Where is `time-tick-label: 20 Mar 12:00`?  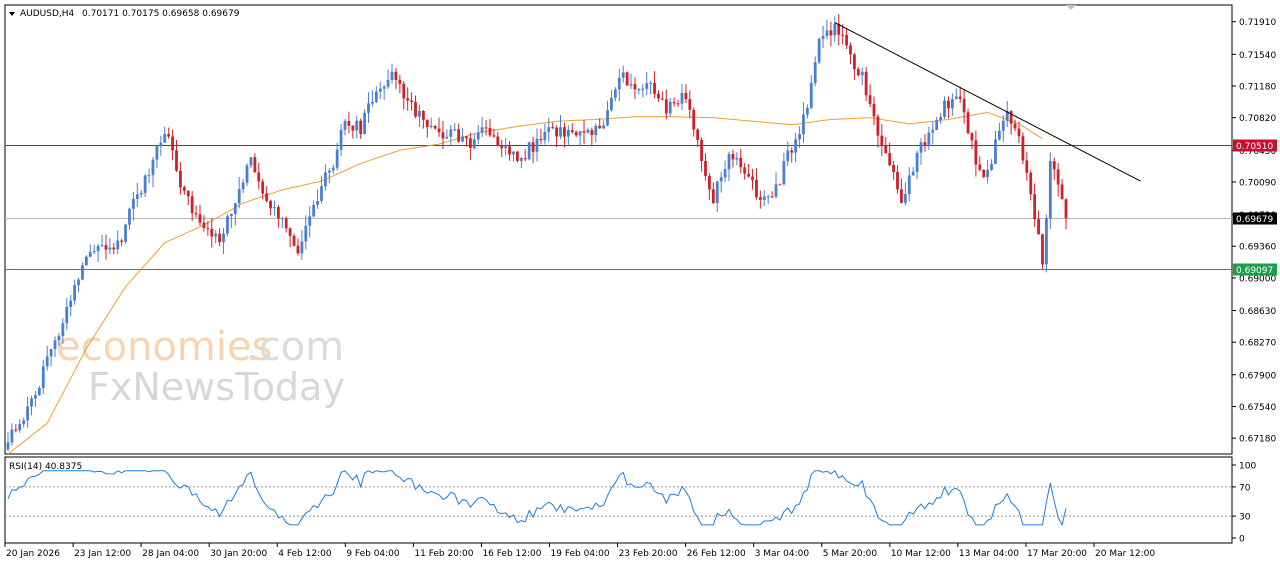 time-tick-label: 20 Mar 12:00 is located at coordinates (1125, 554).